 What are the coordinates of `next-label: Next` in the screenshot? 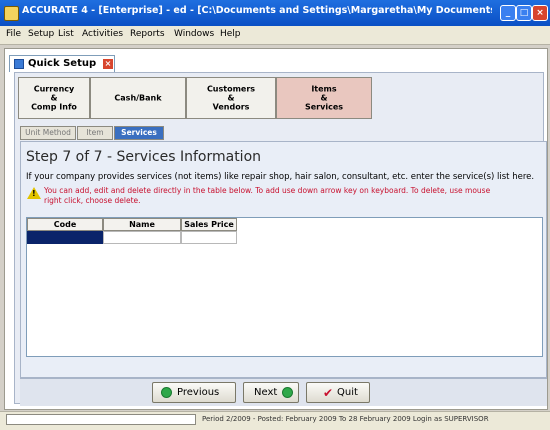 It's located at (266, 392).